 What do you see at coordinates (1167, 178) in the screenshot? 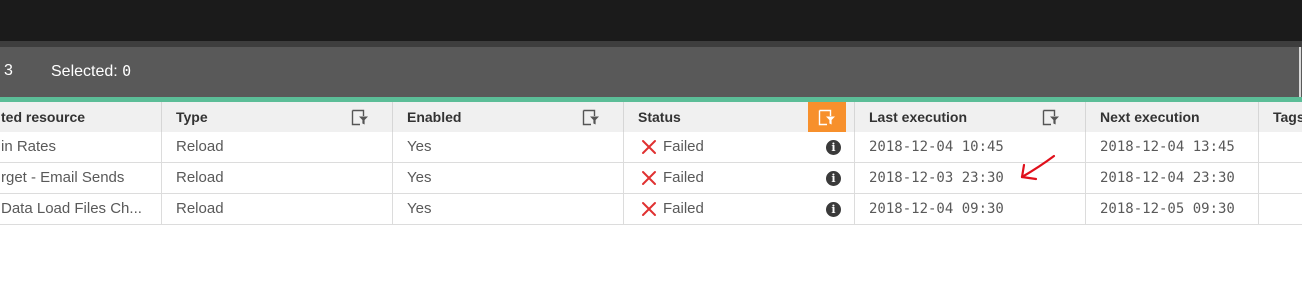
I see `cell-text-next: 2018-12-04 23:30` at bounding box center [1167, 178].